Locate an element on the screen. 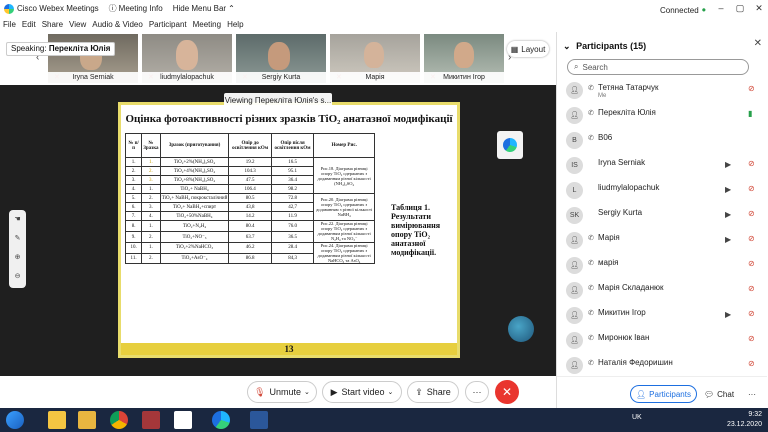  close-panel-button: ✕ is located at coordinates (758, 43).